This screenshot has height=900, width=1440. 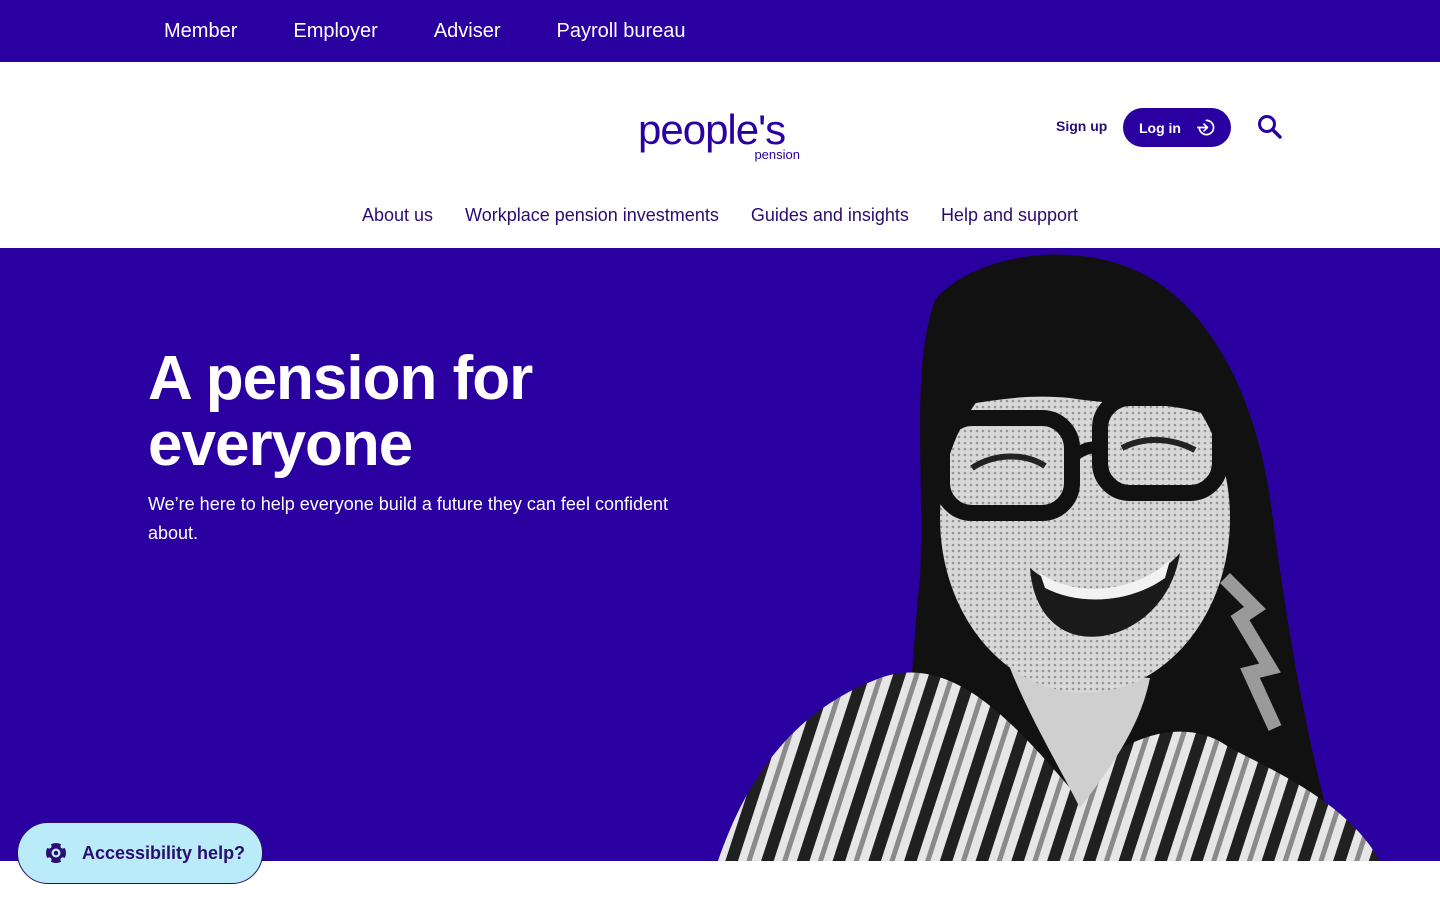 What do you see at coordinates (1009, 215) in the screenshot?
I see `nav-help-and-support: Help and support` at bounding box center [1009, 215].